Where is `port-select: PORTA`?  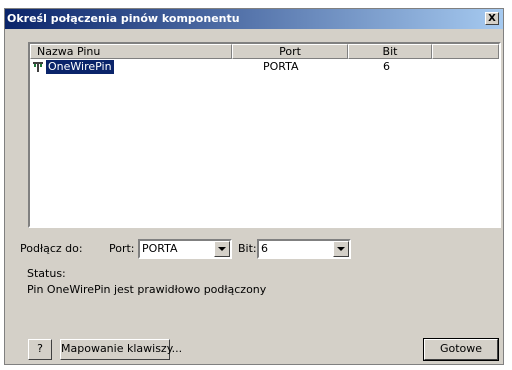
port-select: PORTA is located at coordinates (185, 249).